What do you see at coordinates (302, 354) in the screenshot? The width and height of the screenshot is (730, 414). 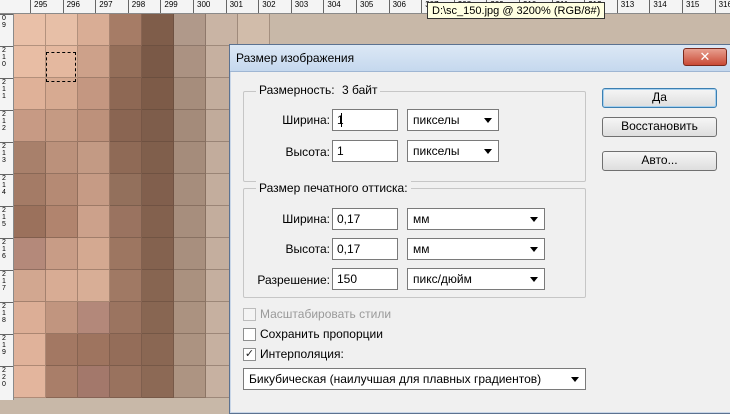 I see `resample-label: Интерполяция:` at bounding box center [302, 354].